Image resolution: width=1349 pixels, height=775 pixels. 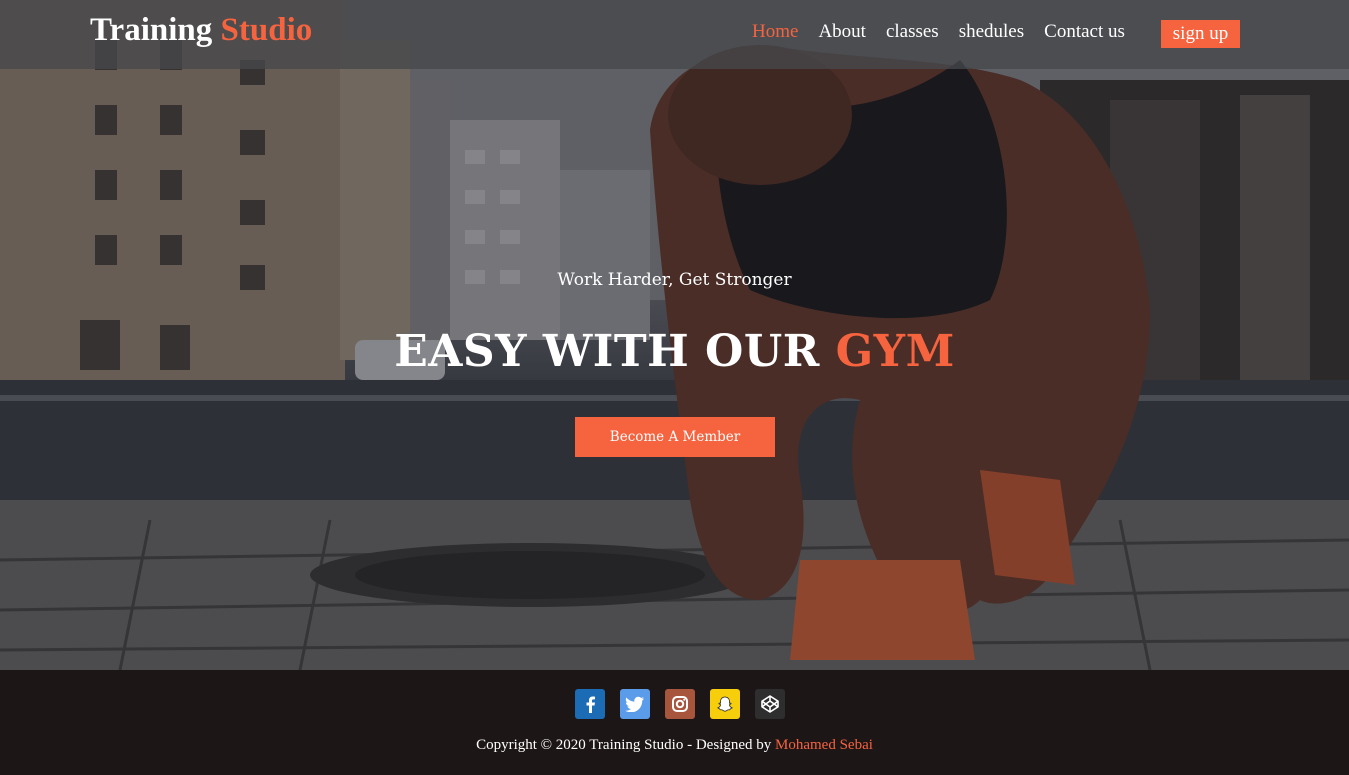 What do you see at coordinates (1084, 32) in the screenshot?
I see `nav-item-contact: Contact us` at bounding box center [1084, 32].